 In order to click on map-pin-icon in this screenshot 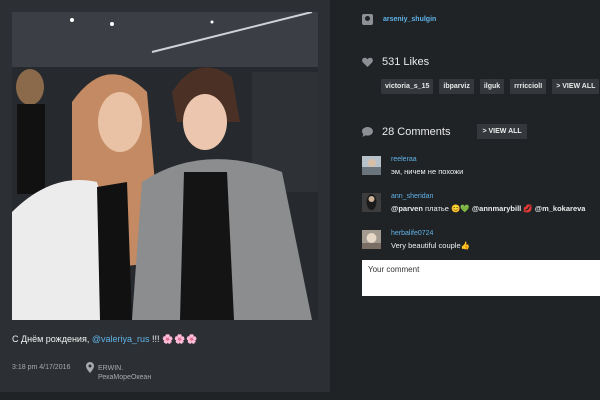, I will do `click(90, 367)`.